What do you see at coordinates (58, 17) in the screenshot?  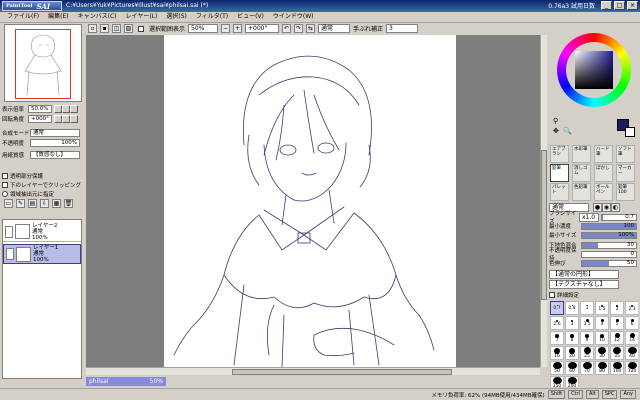 I see `menu-edit: 編集(E)` at bounding box center [58, 17].